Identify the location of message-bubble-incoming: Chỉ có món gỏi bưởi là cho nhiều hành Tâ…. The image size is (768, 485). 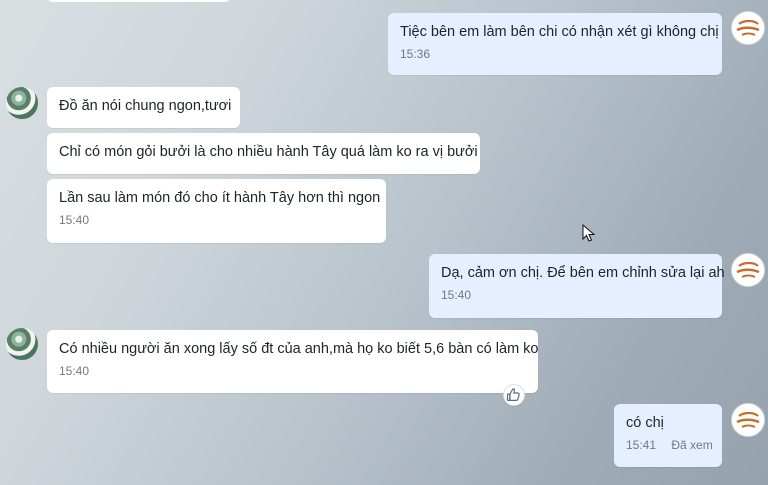
(263, 153).